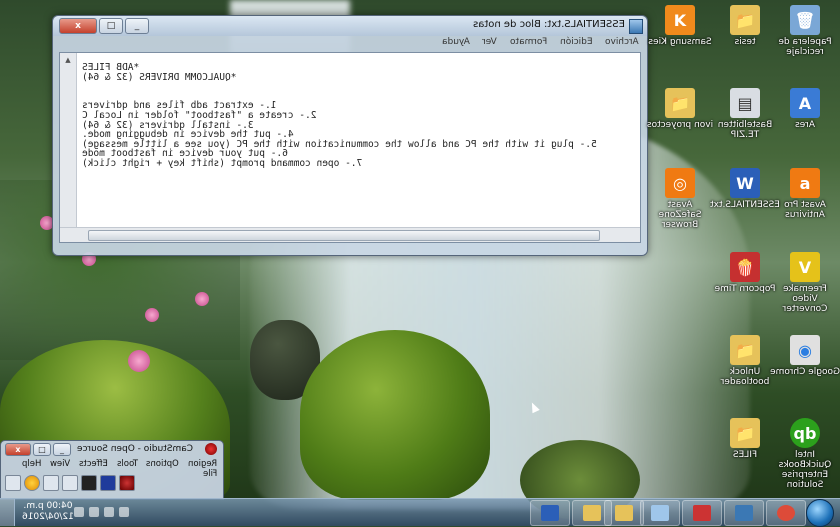 The image size is (840, 527). I want to click on camstudio-toolbar, so click(70, 483).